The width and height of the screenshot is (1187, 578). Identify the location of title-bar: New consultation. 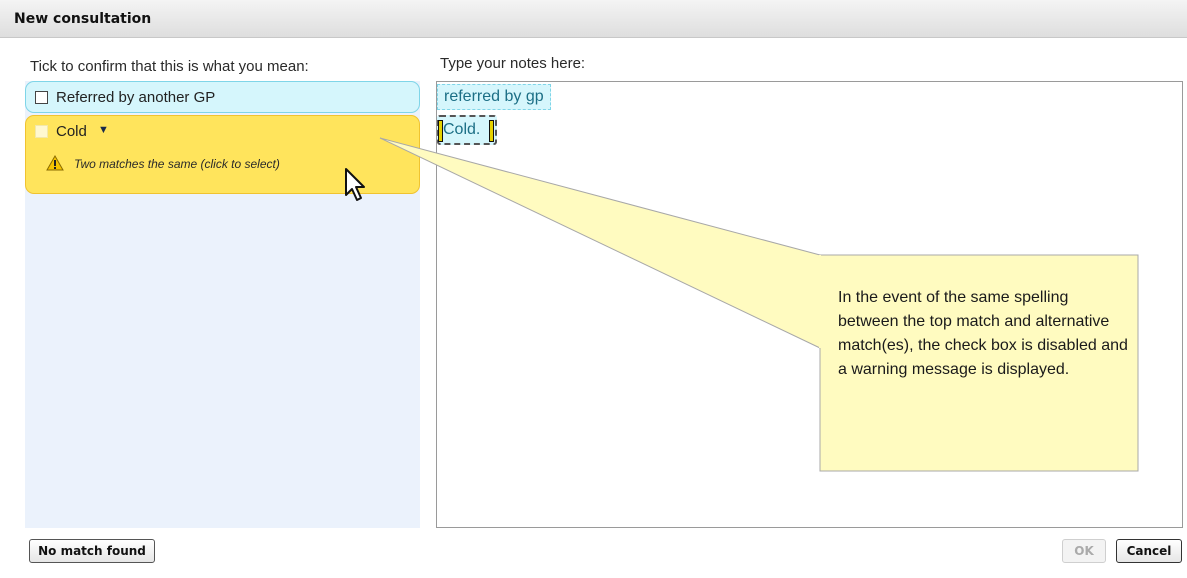
(593, 19).